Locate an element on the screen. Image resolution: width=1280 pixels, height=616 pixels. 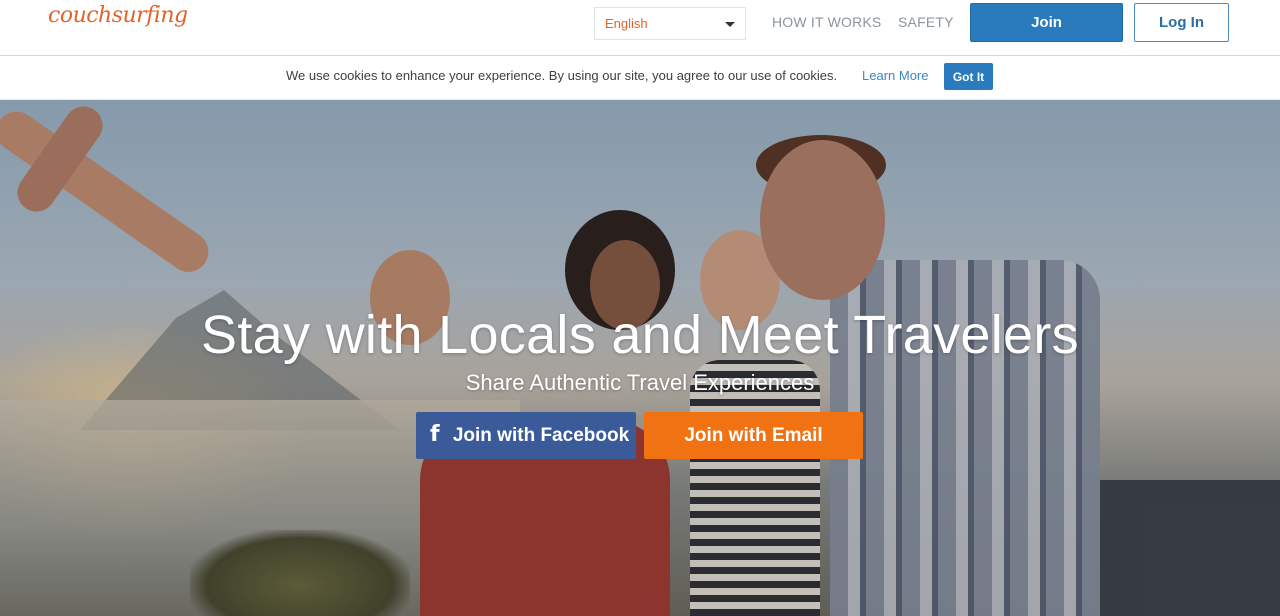
nav-safety: SAFETY is located at coordinates (926, 22).